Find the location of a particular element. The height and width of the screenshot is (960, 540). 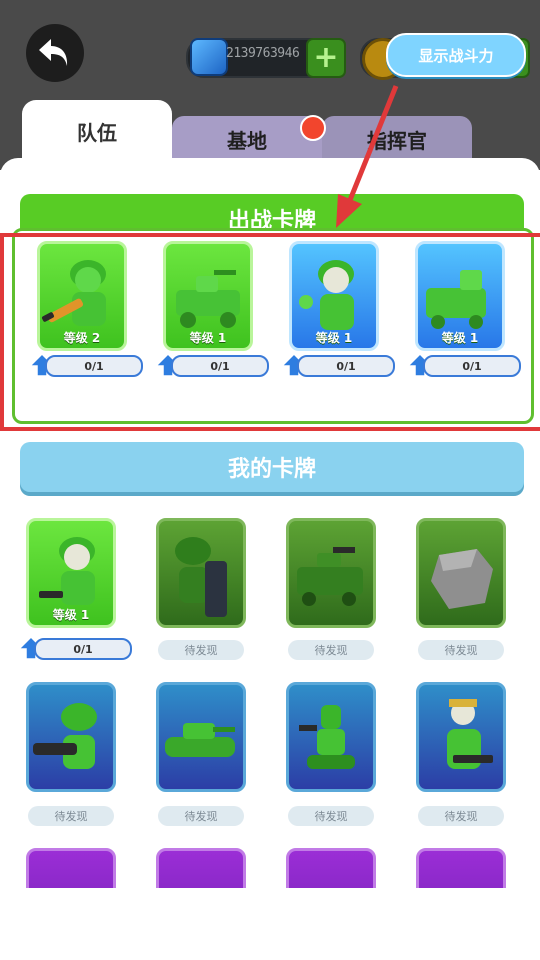

card-gunner-soldier is located at coordinates (461, 737).